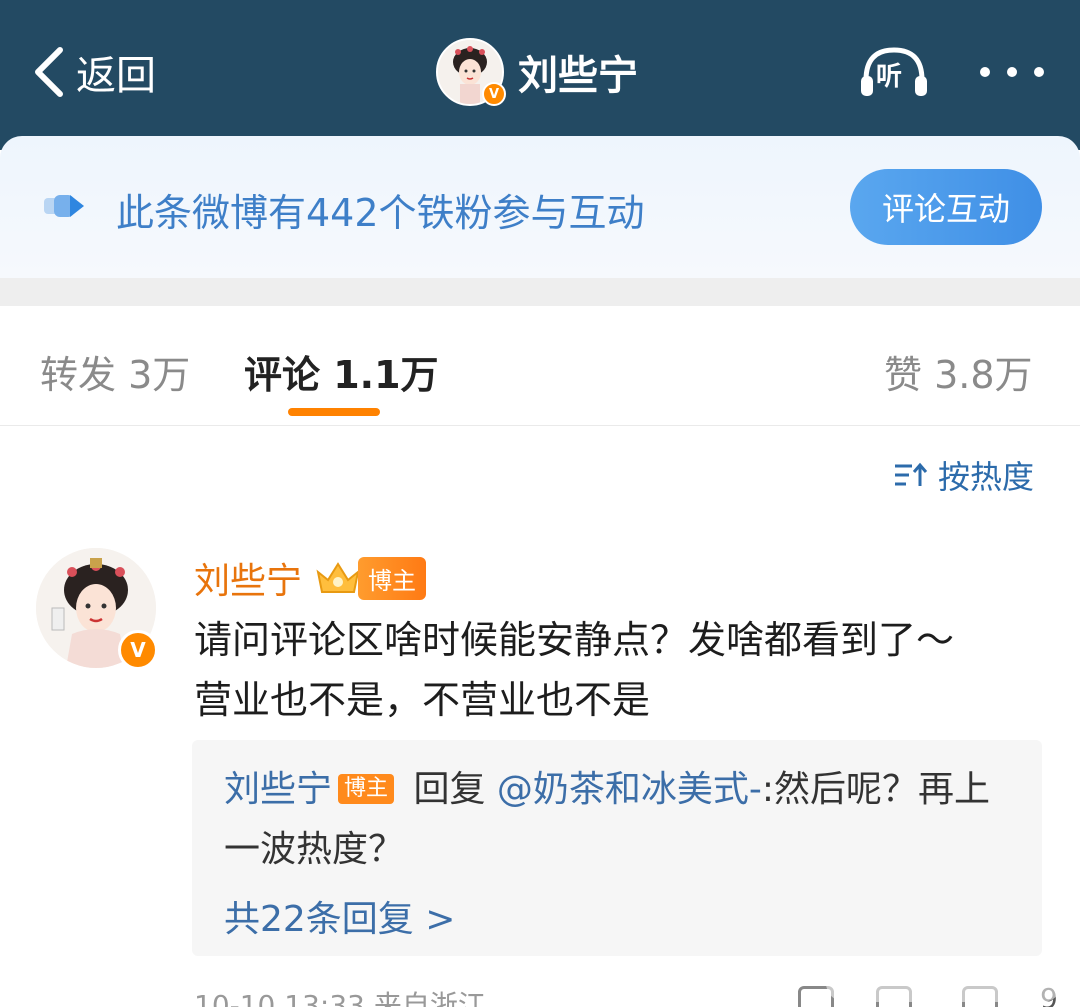 This screenshot has width=1080, height=1007. Describe the element at coordinates (310, 578) in the screenshot. I see `comment-author-row: 刘些宁 博主` at that location.